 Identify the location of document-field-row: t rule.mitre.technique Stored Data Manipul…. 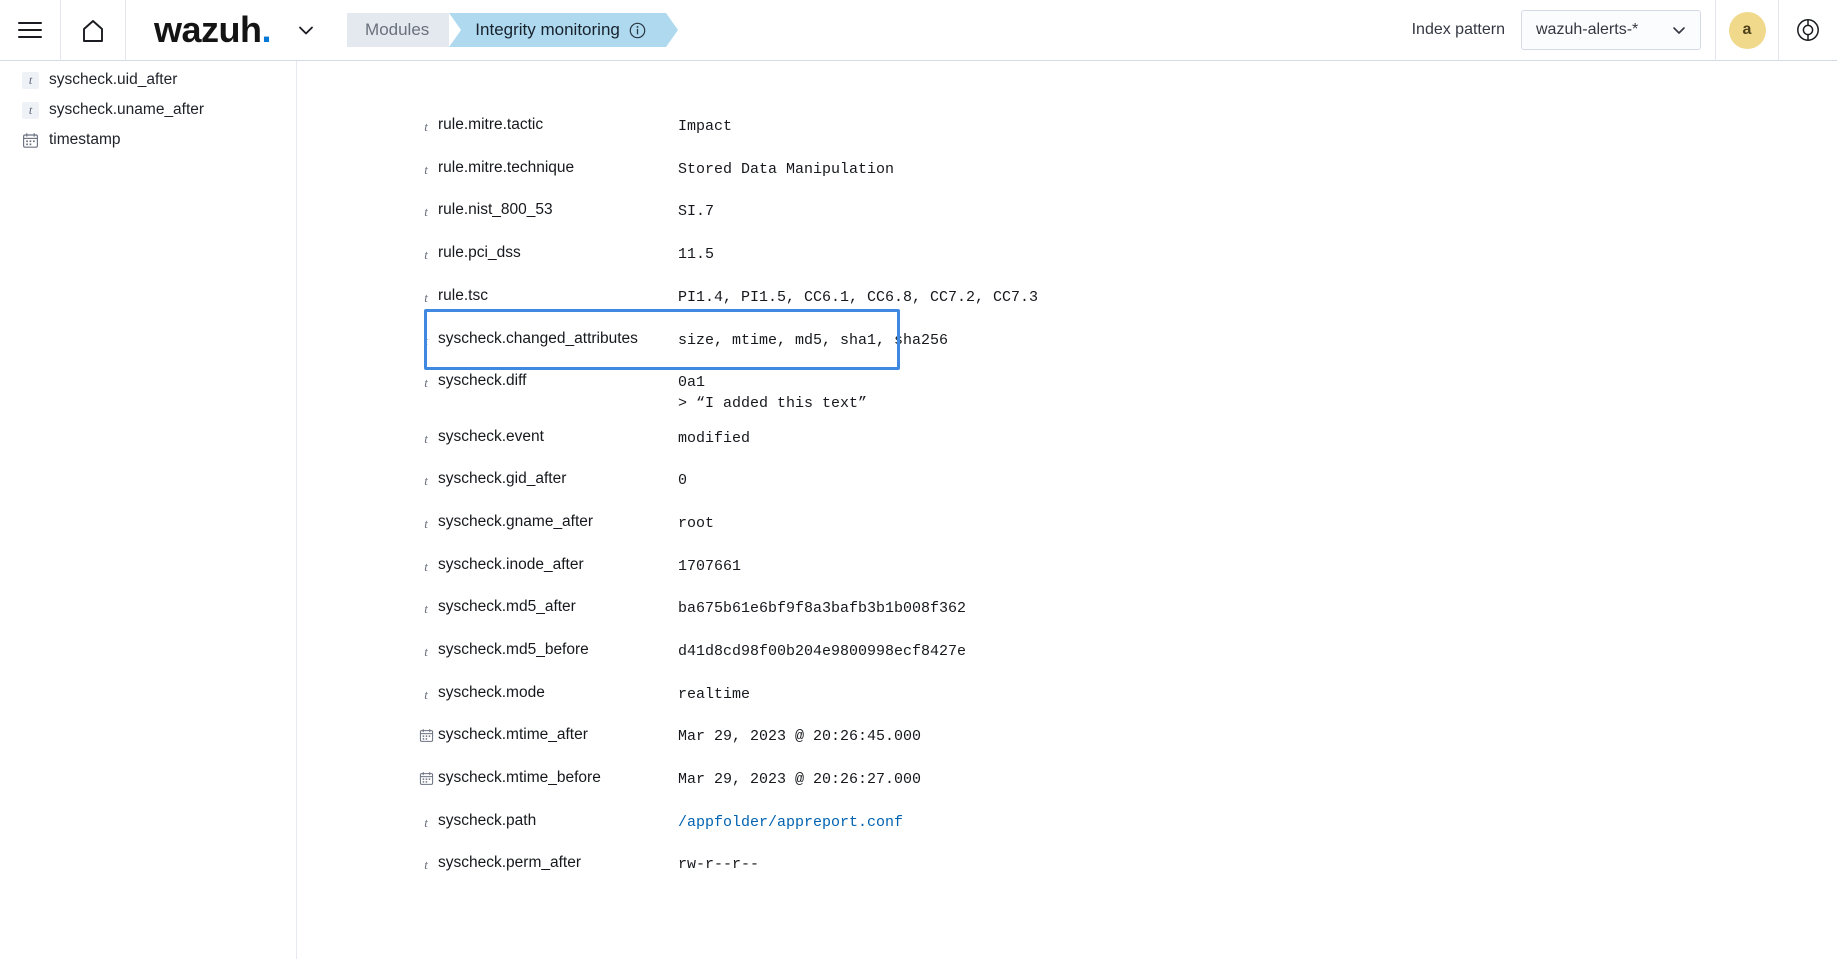
(848, 171).